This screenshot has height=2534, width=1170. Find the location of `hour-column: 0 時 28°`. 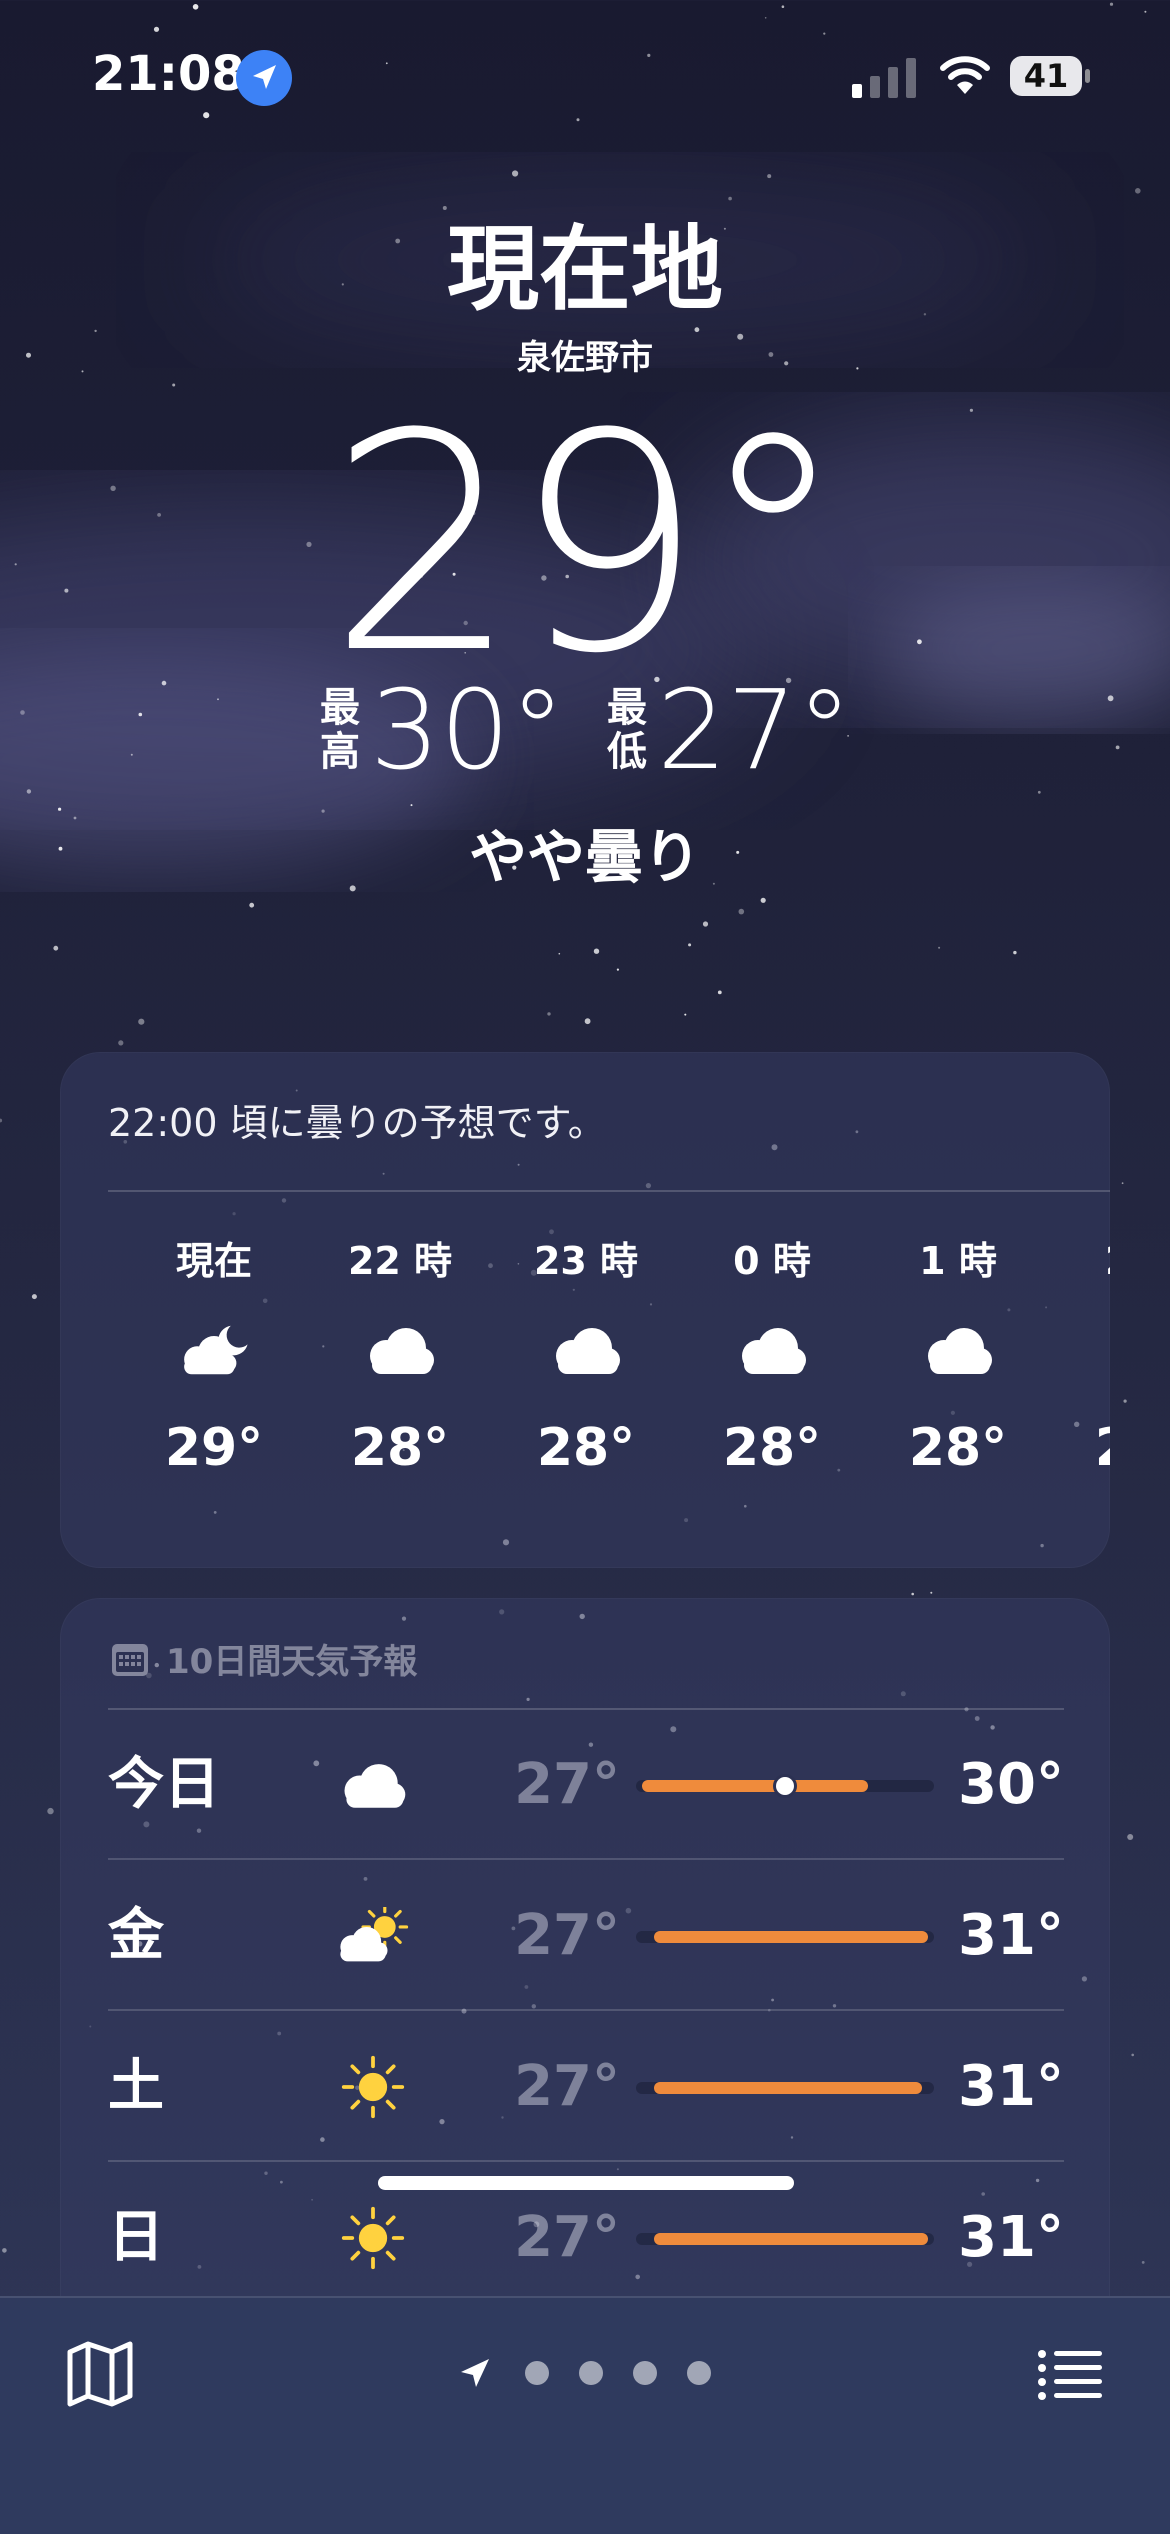

hour-column: 0 時 28° is located at coordinates (772, 1354).